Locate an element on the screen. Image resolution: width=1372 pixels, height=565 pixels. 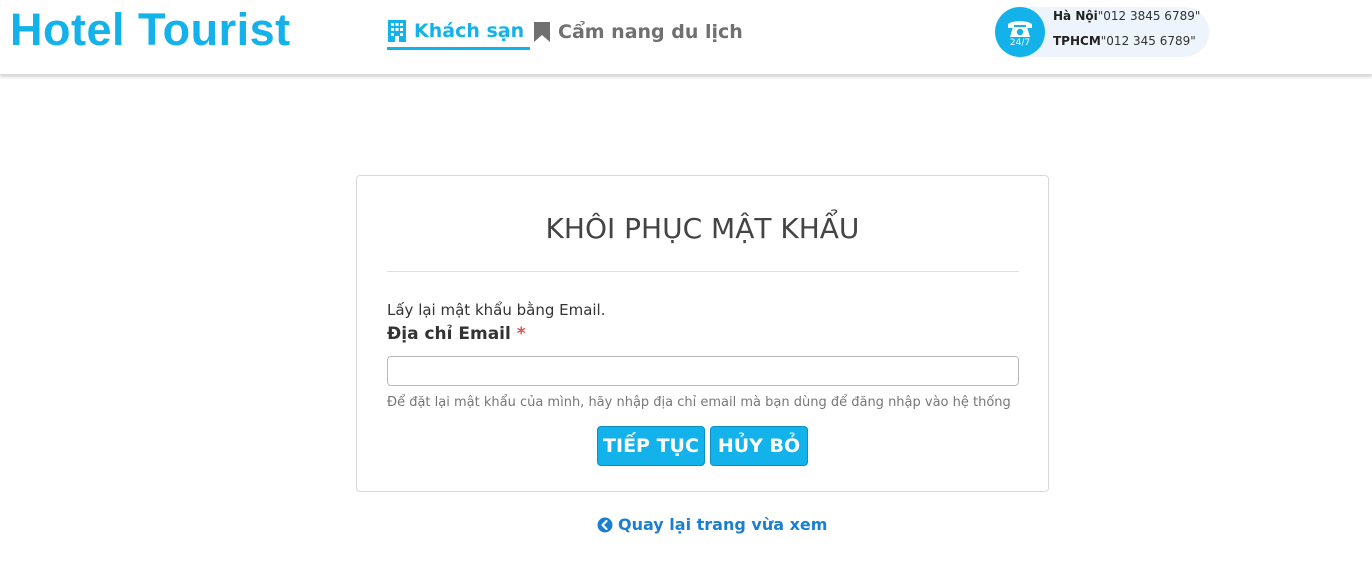
nav-hotels-label: Khách sạn is located at coordinates (469, 30).